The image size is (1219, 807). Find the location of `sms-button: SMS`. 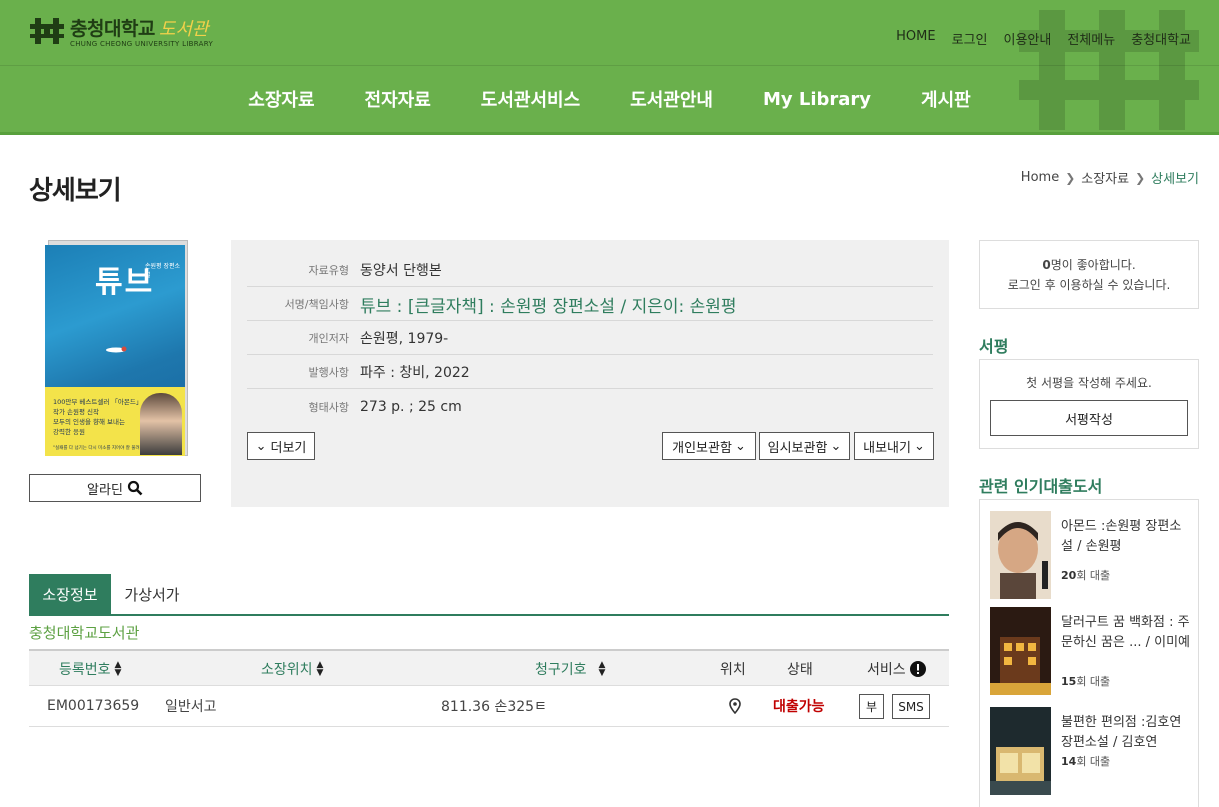

sms-button: SMS is located at coordinates (911, 706).